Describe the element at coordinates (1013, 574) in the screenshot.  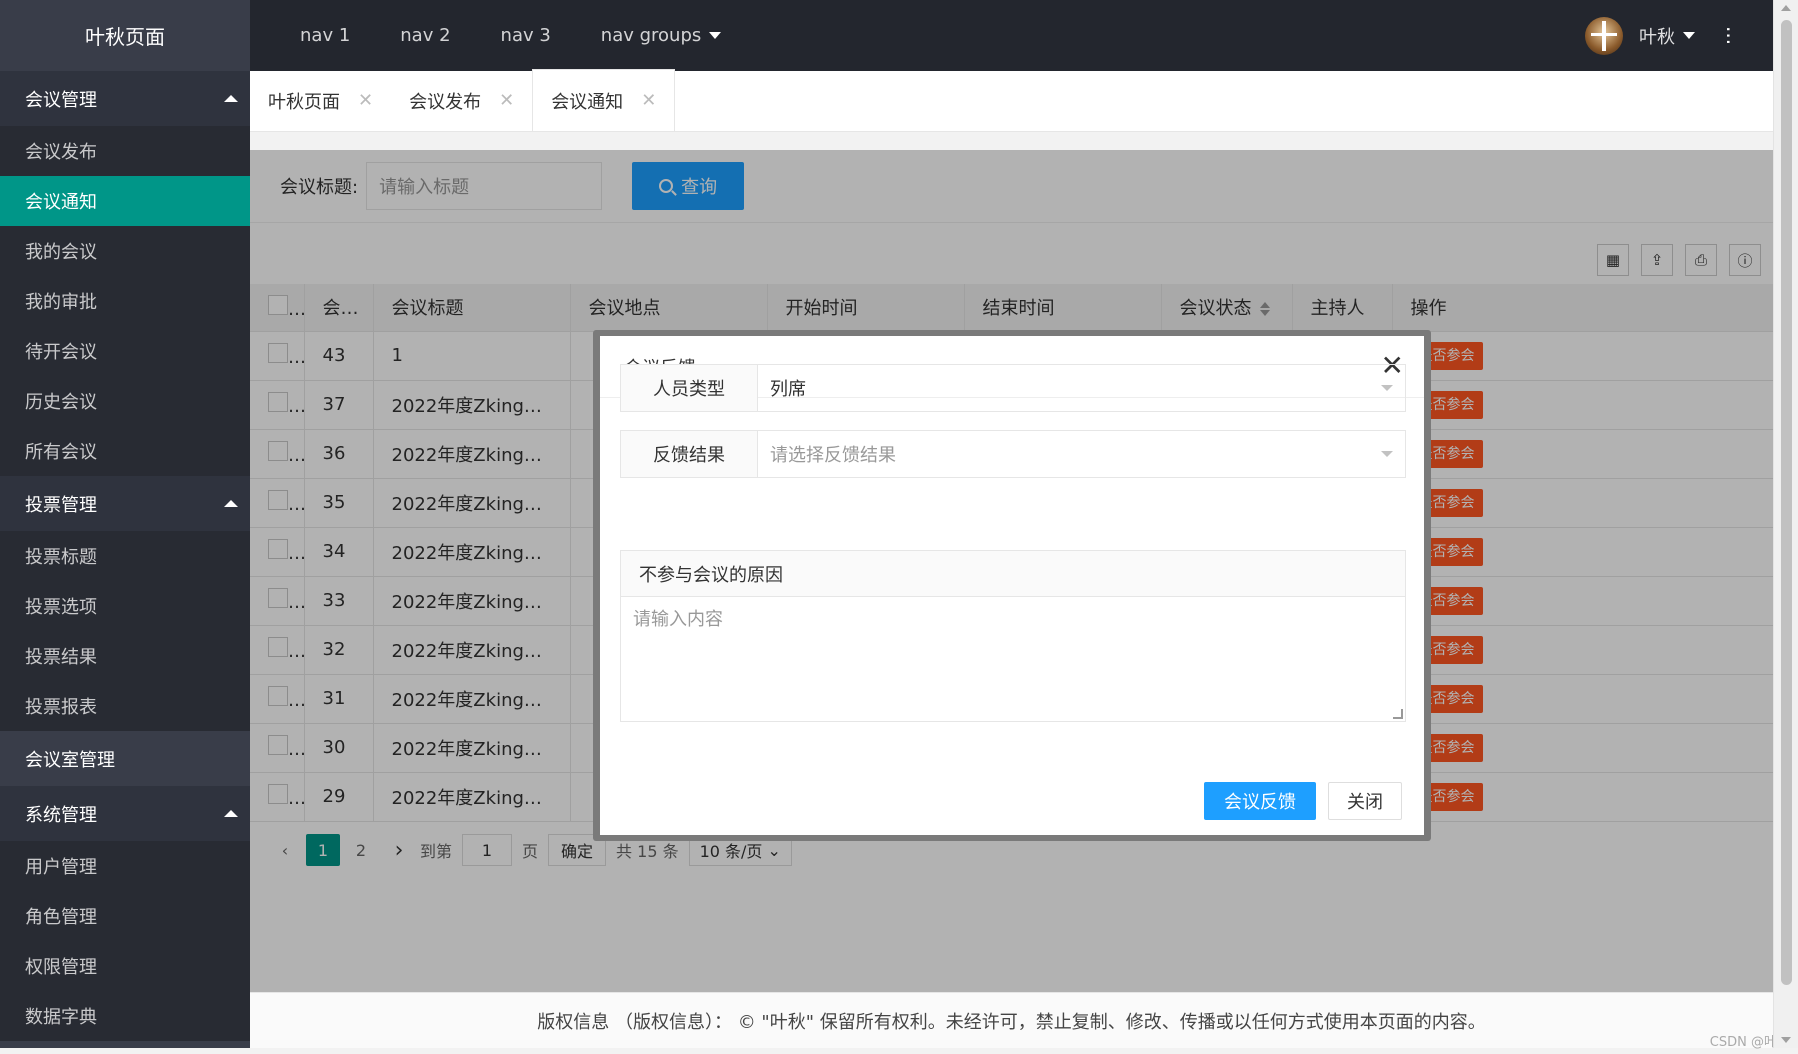
I see `reason-label: 不参与会议的原因` at that location.